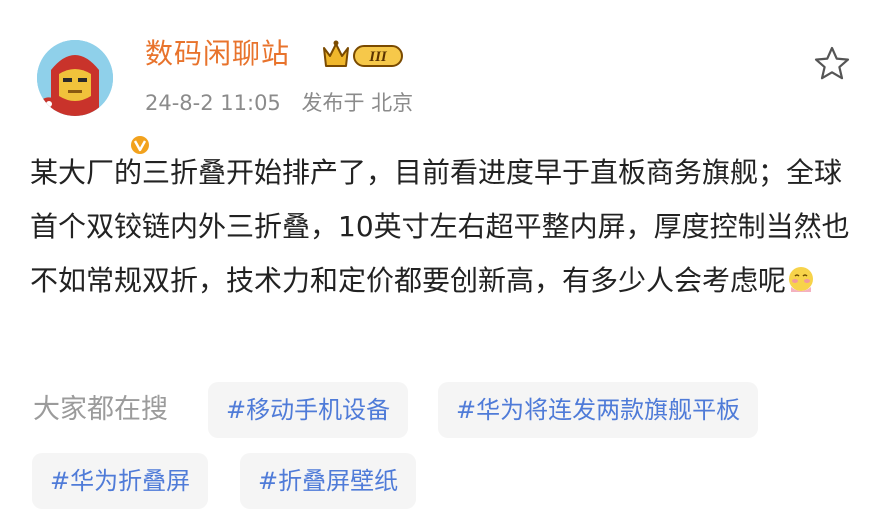 The height and width of the screenshot is (523, 878). Describe the element at coordinates (357, 103) in the screenshot. I see `post-location: 发布于 北京` at that location.